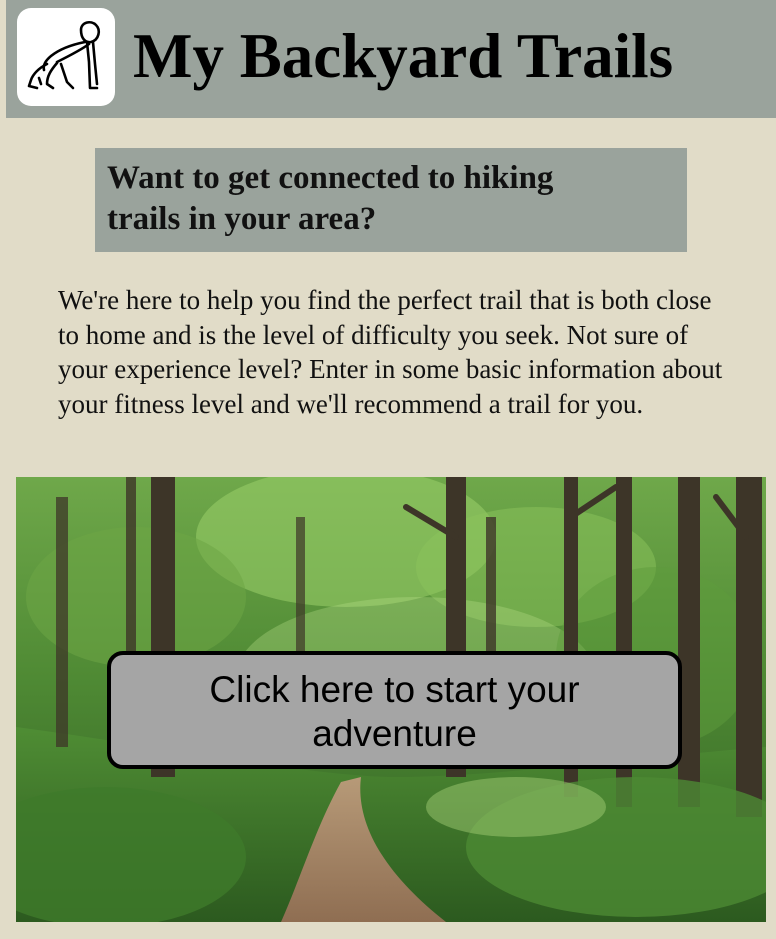 The image size is (776, 939). I want to click on crawling-figure-icon, so click(64, 55).